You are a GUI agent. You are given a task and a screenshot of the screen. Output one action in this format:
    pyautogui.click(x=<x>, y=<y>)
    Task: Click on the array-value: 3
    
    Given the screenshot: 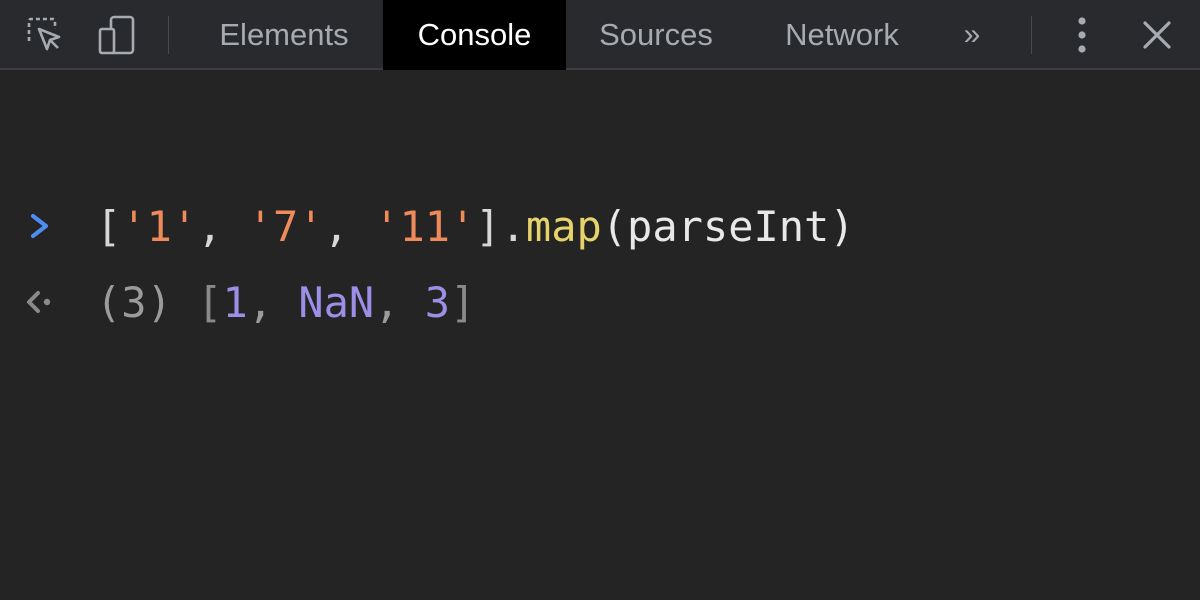 What is the action you would take?
    pyautogui.click(x=437, y=302)
    